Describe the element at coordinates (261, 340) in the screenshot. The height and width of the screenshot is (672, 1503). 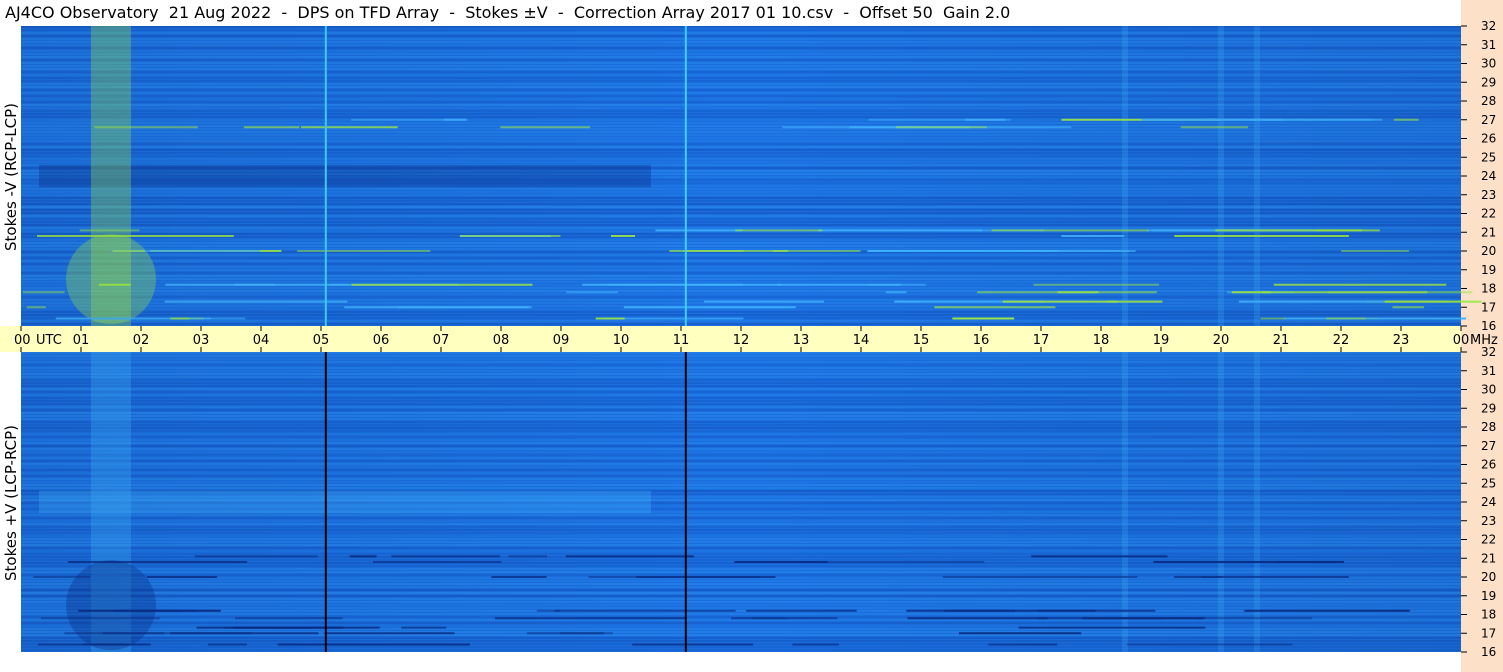
I see `time-tick-label: 04` at that location.